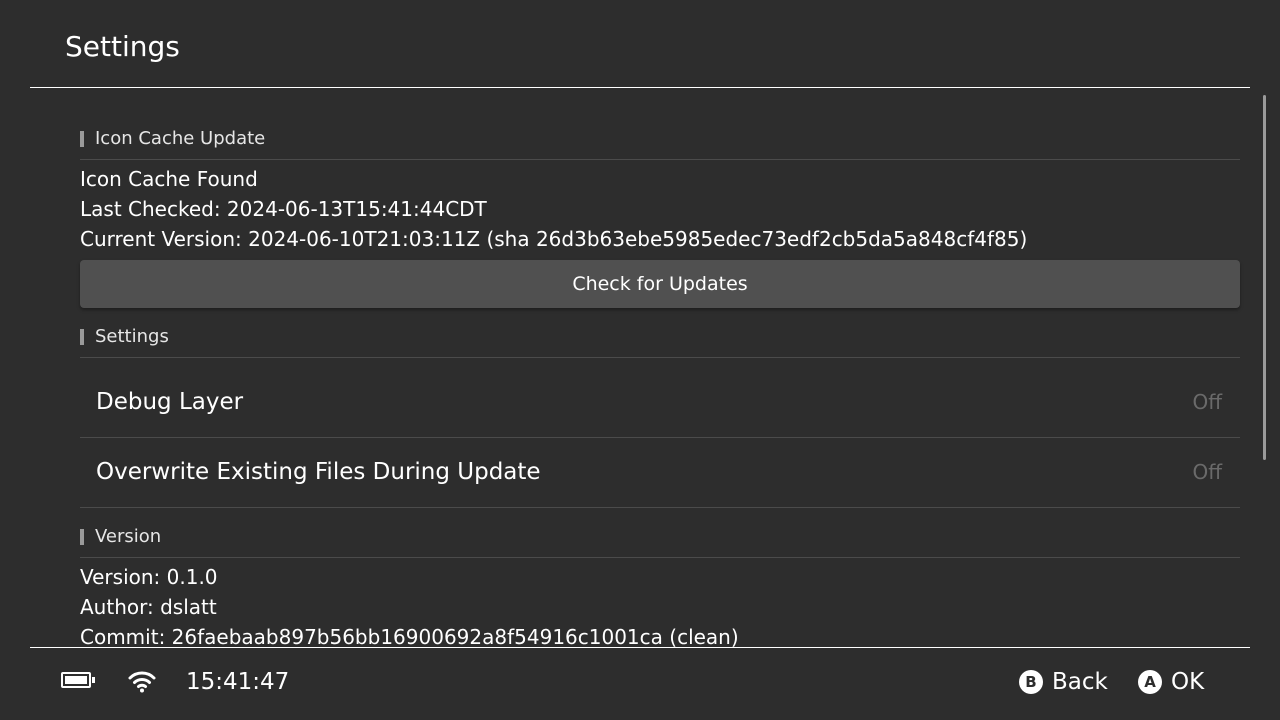 Image resolution: width=1280 pixels, height=720 pixels. I want to click on section-title-icon-cache: Icon Cache Update, so click(180, 138).